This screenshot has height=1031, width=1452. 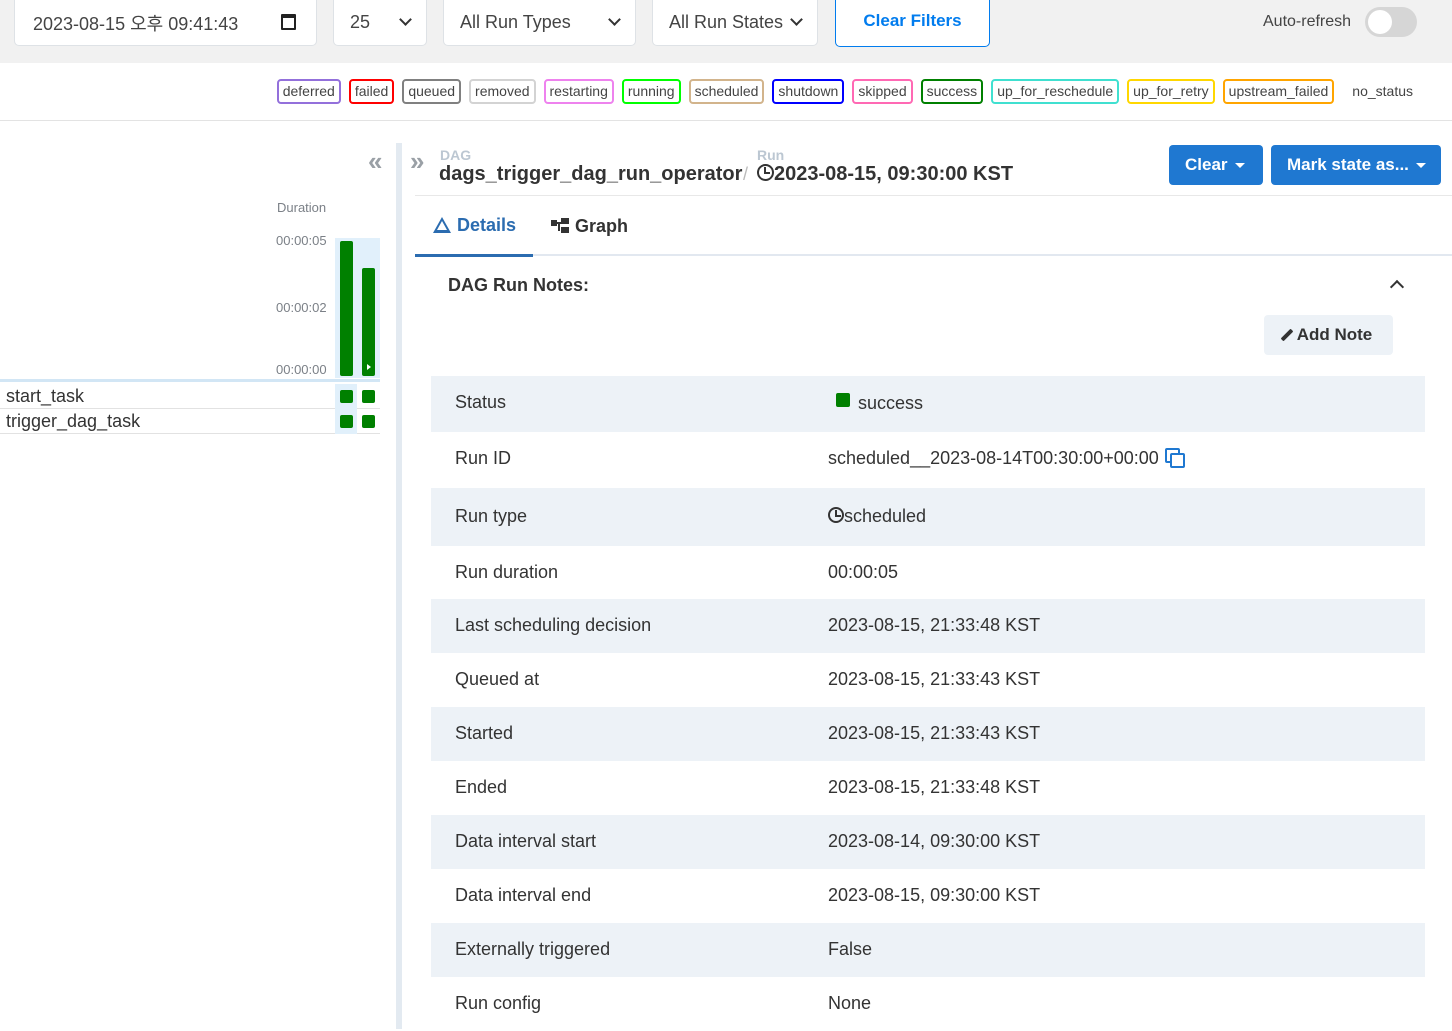 I want to click on legend-chip-removed: removed, so click(x=502, y=91).